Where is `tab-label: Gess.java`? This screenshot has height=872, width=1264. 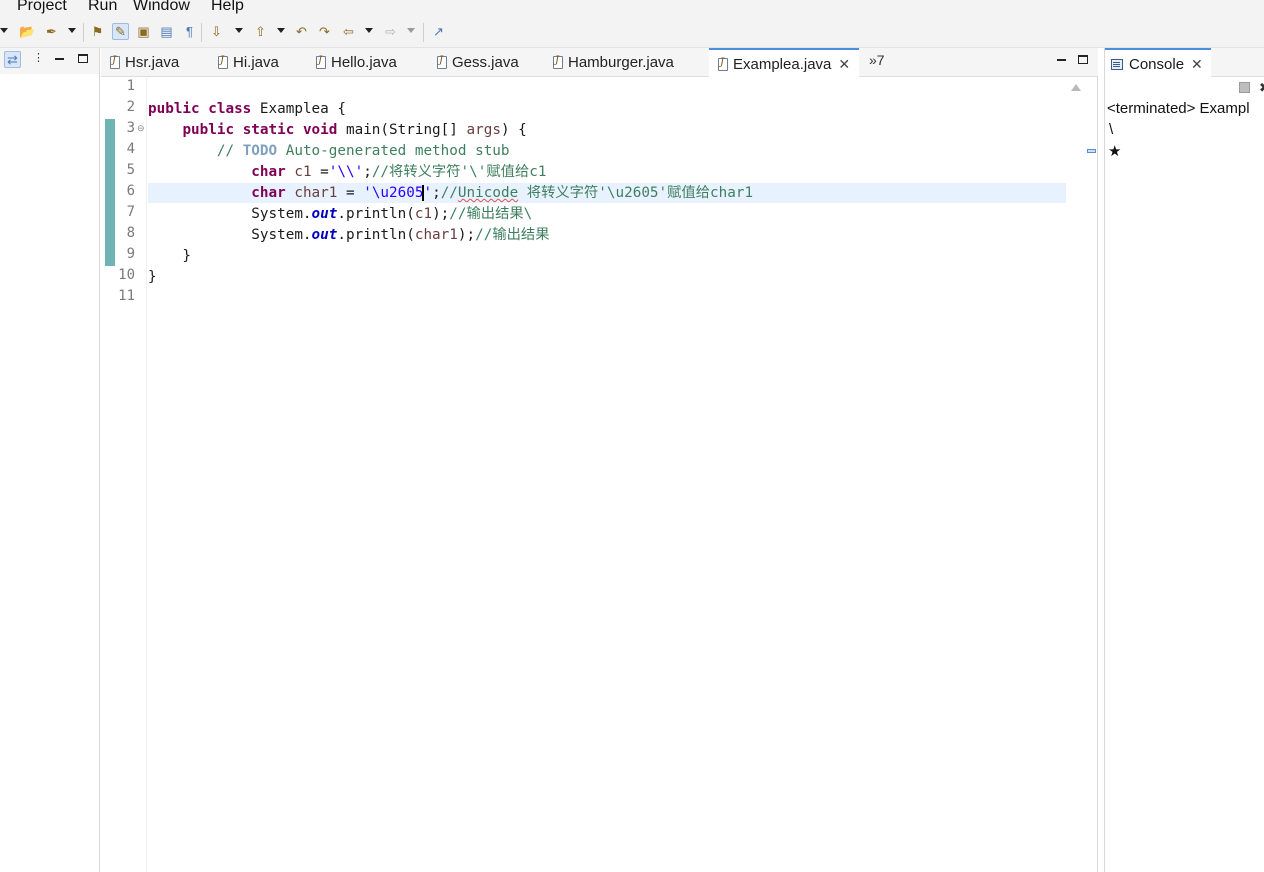
tab-label: Gess.java is located at coordinates (485, 62).